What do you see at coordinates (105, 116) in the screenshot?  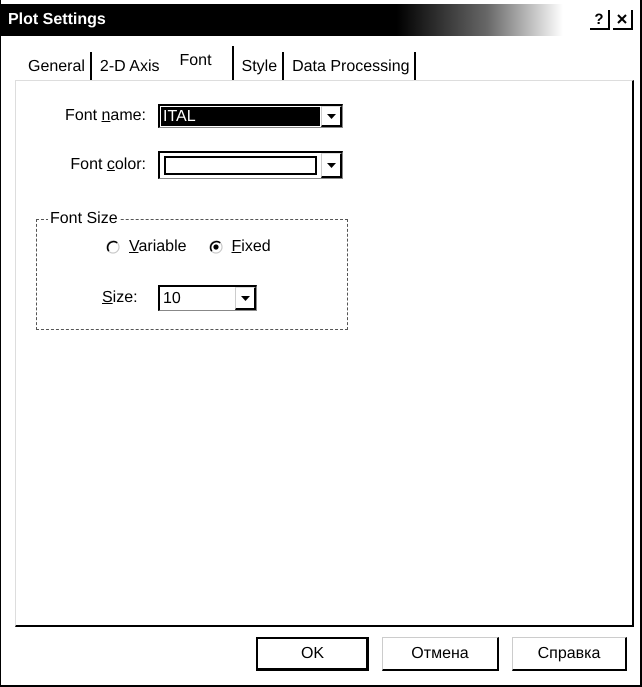 I see `field-label: Font name:` at bounding box center [105, 116].